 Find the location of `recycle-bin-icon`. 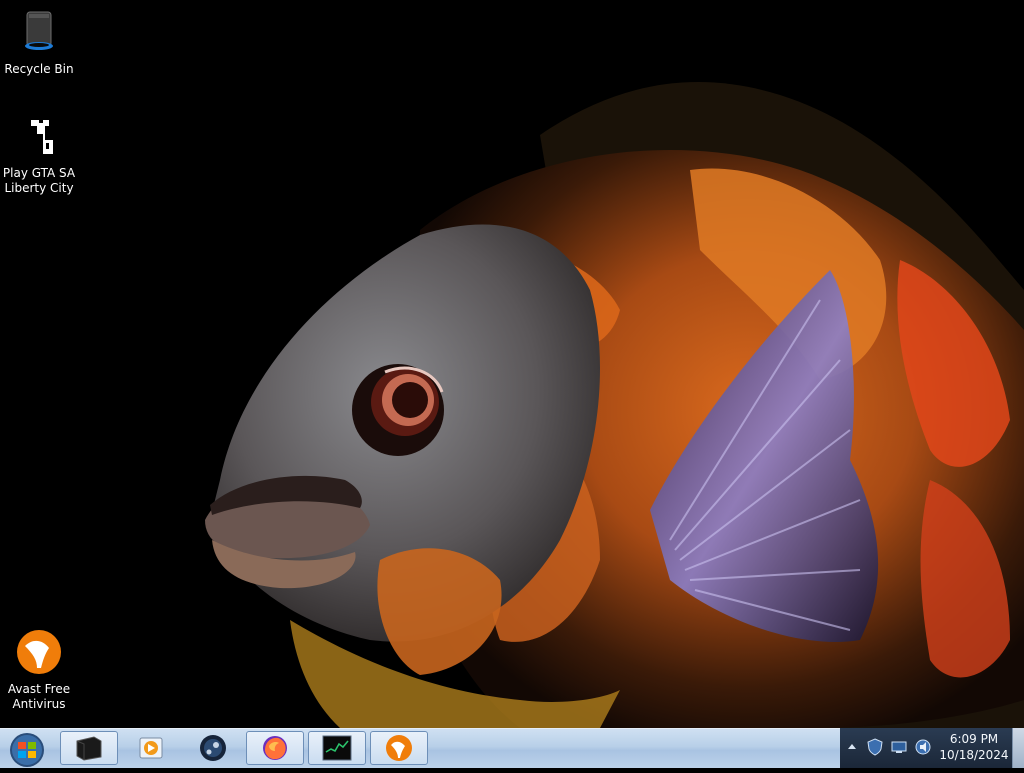

recycle-bin-icon is located at coordinates (39, 30).